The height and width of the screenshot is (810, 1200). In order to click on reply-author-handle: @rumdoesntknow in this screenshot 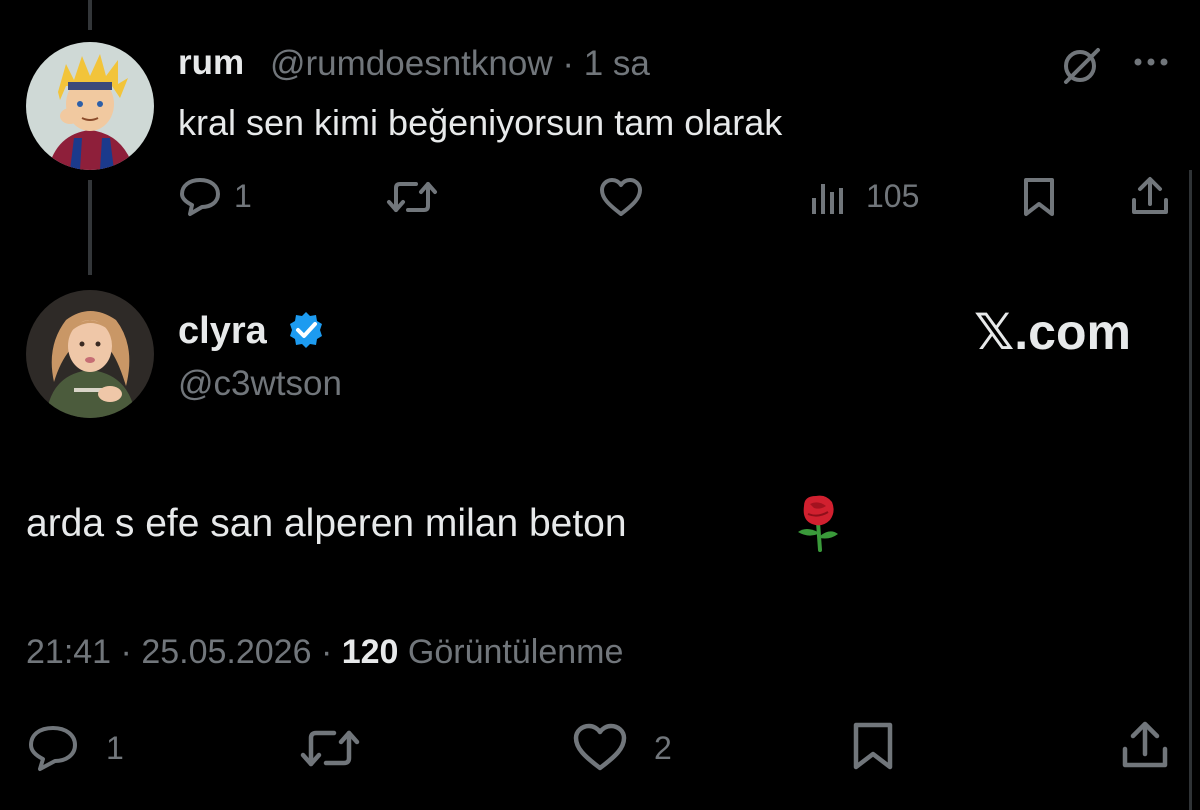, I will do `click(411, 63)`.